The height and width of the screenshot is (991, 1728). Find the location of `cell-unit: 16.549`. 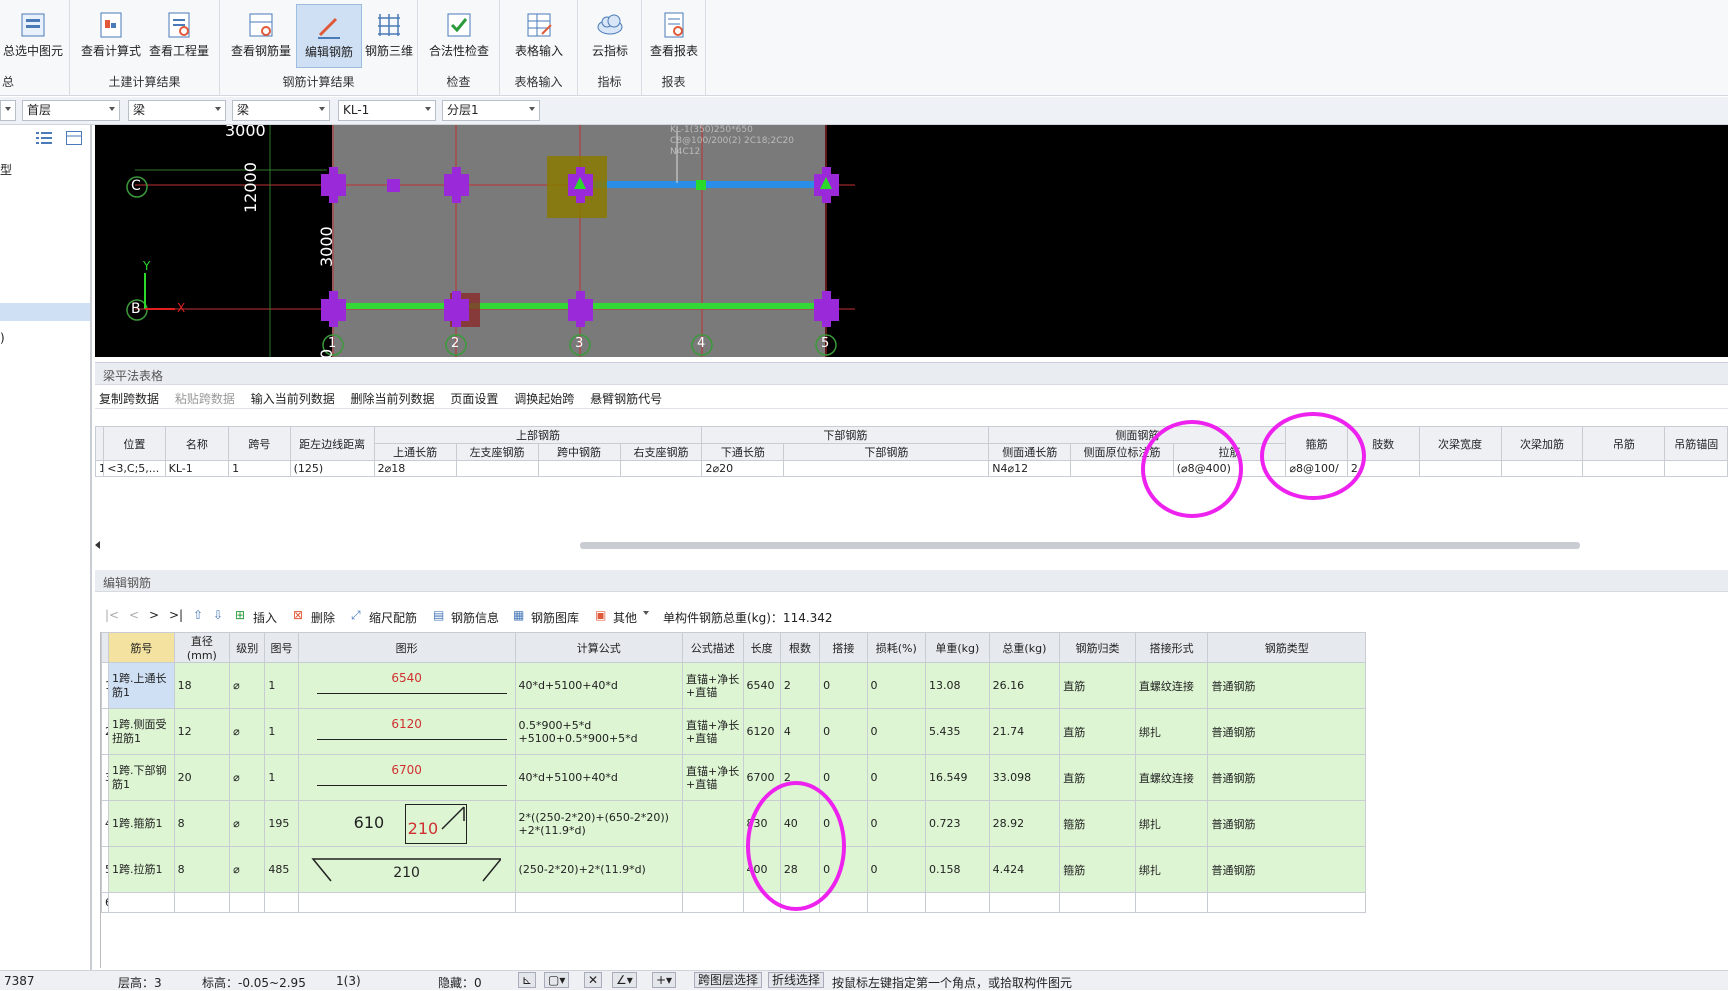

cell-unit: 16.549 is located at coordinates (957, 777).